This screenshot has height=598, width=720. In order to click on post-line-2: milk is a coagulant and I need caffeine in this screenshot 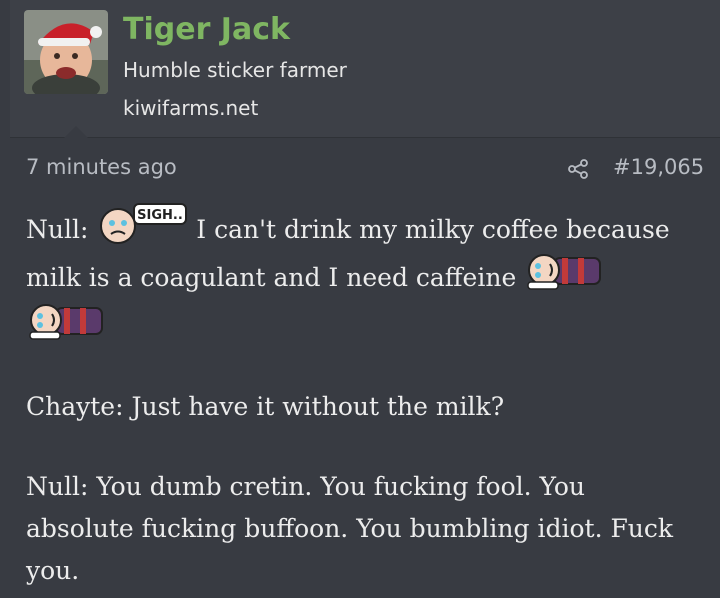, I will do `click(317, 279)`.